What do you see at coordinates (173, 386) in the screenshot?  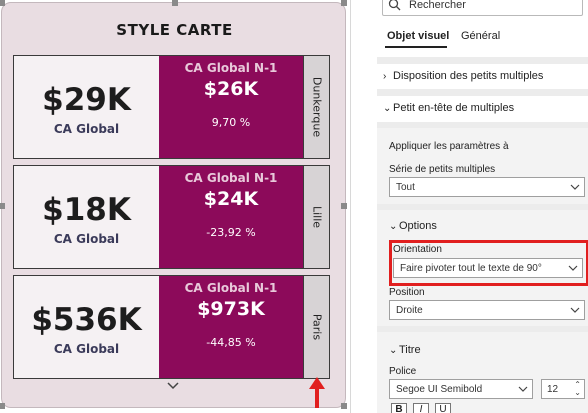 I see `scroll-down-chevron-icon` at bounding box center [173, 386].